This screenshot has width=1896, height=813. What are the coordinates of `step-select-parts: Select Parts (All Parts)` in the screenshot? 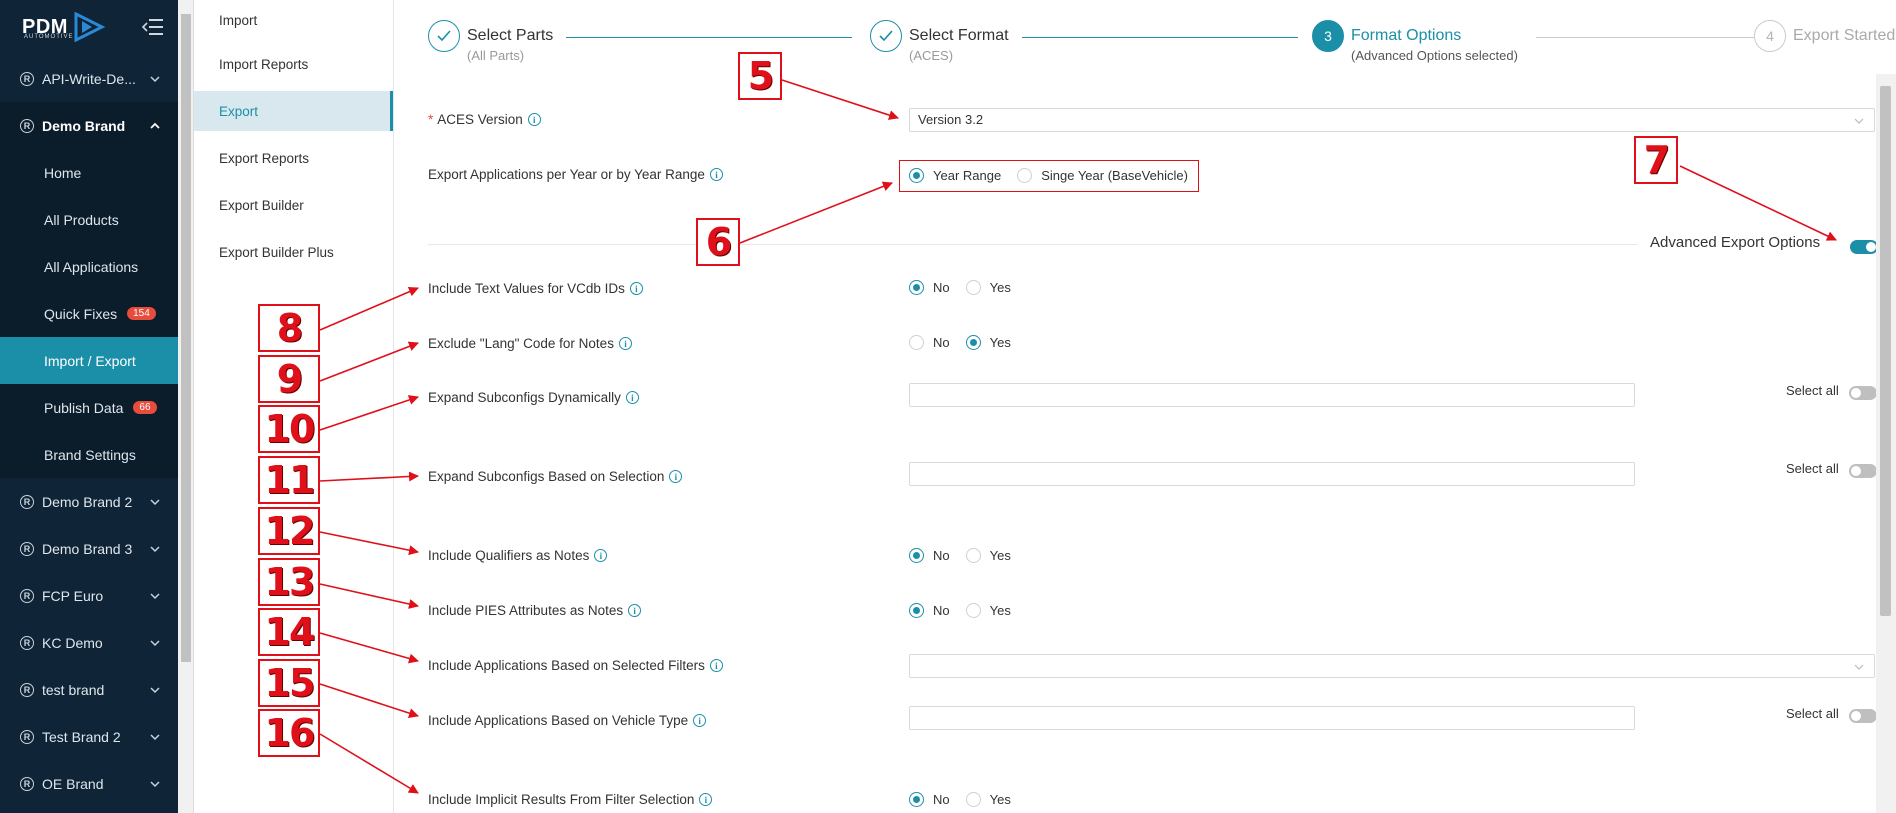 It's located at (490, 41).